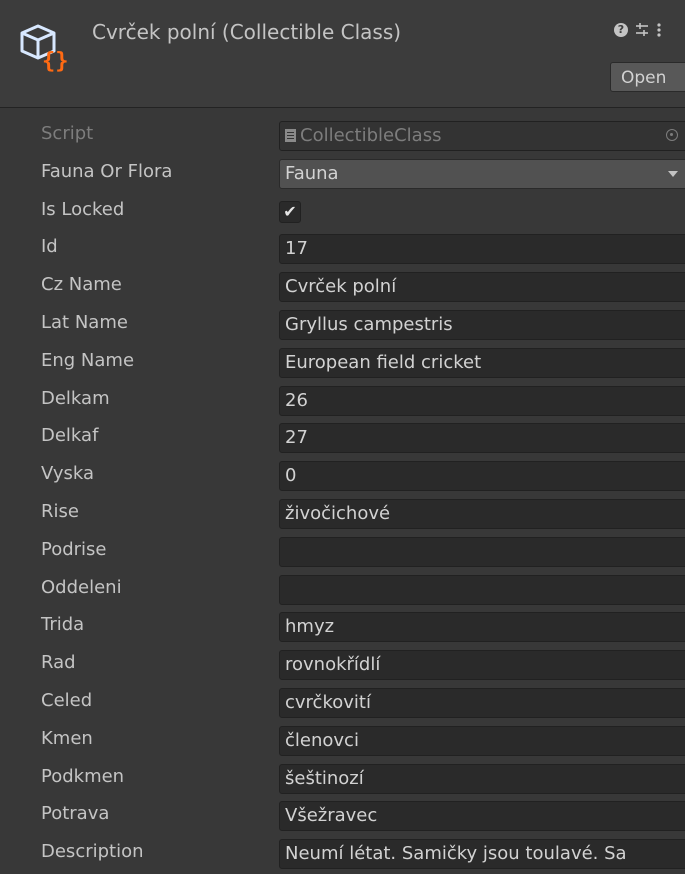  Describe the element at coordinates (482, 665) in the screenshot. I see `rad-field: rovnokřídlí` at that location.